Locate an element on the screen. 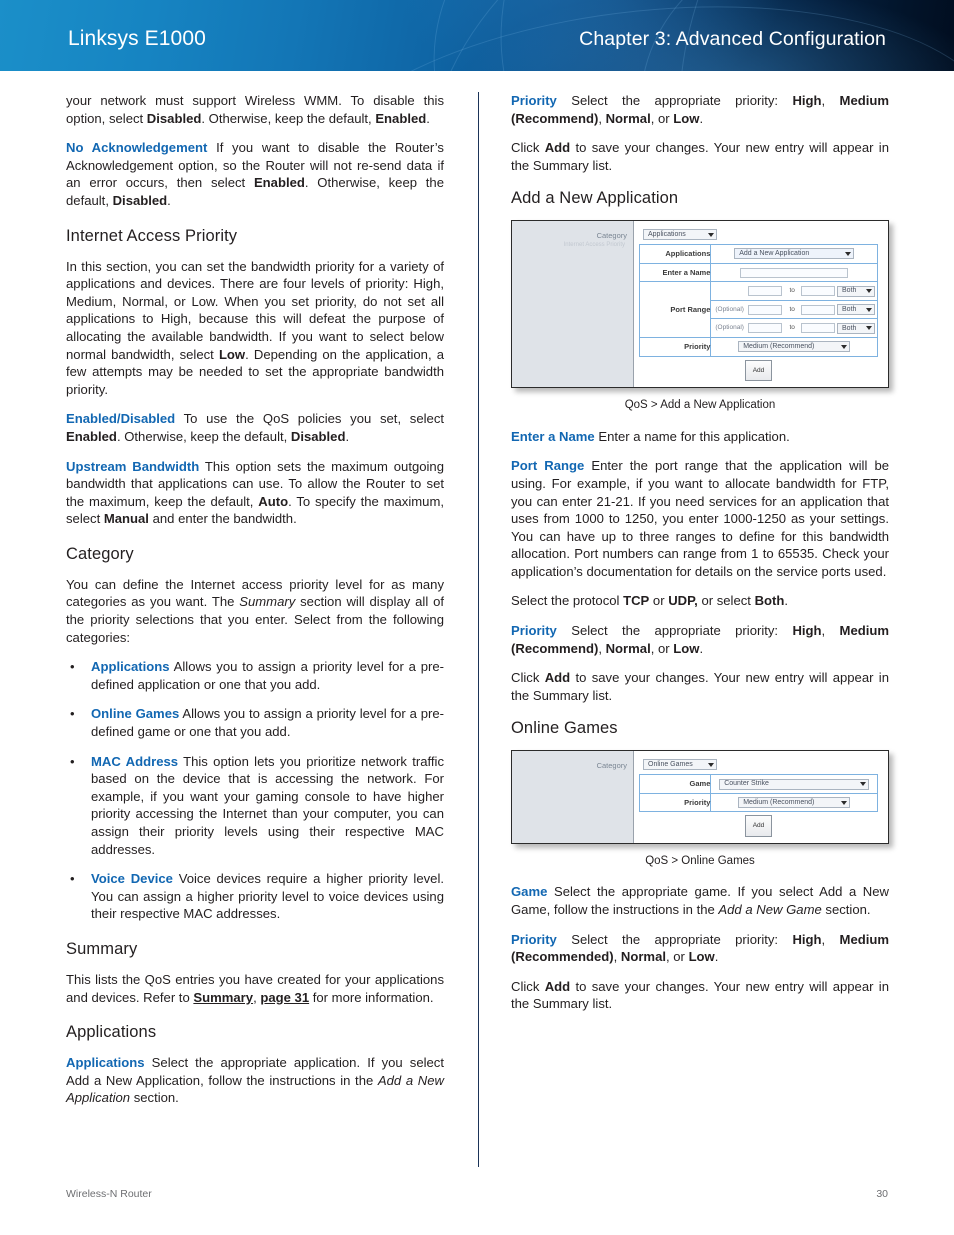 The width and height of the screenshot is (954, 1235). text-run: for more information. is located at coordinates (371, 997).